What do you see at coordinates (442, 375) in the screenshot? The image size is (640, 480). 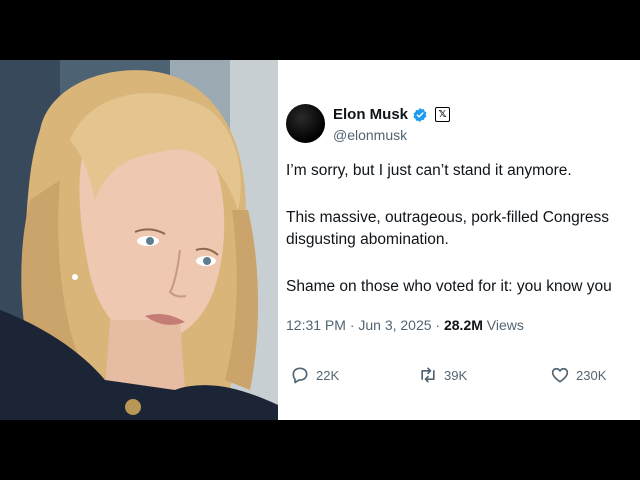 I see `repost-button: 39K` at bounding box center [442, 375].